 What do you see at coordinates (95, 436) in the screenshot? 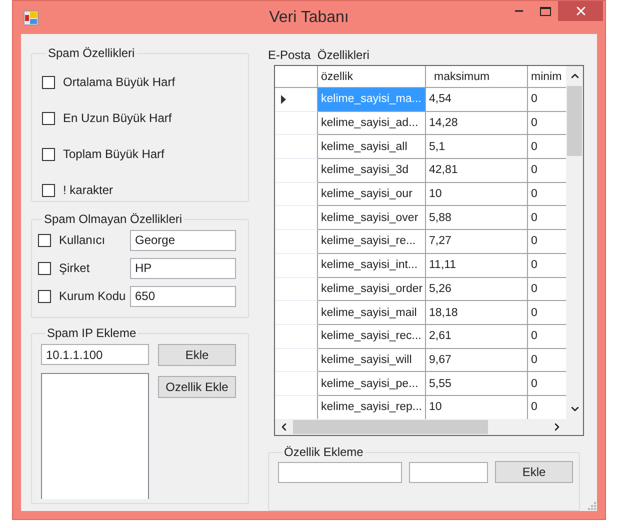
I see `ip-list` at bounding box center [95, 436].